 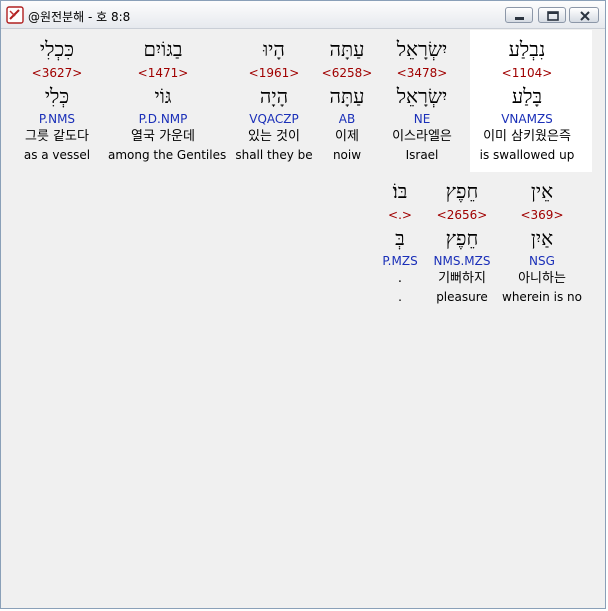 What do you see at coordinates (57, 49) in the screenshot?
I see `hebrew-word: כִּכְלִי` at bounding box center [57, 49].